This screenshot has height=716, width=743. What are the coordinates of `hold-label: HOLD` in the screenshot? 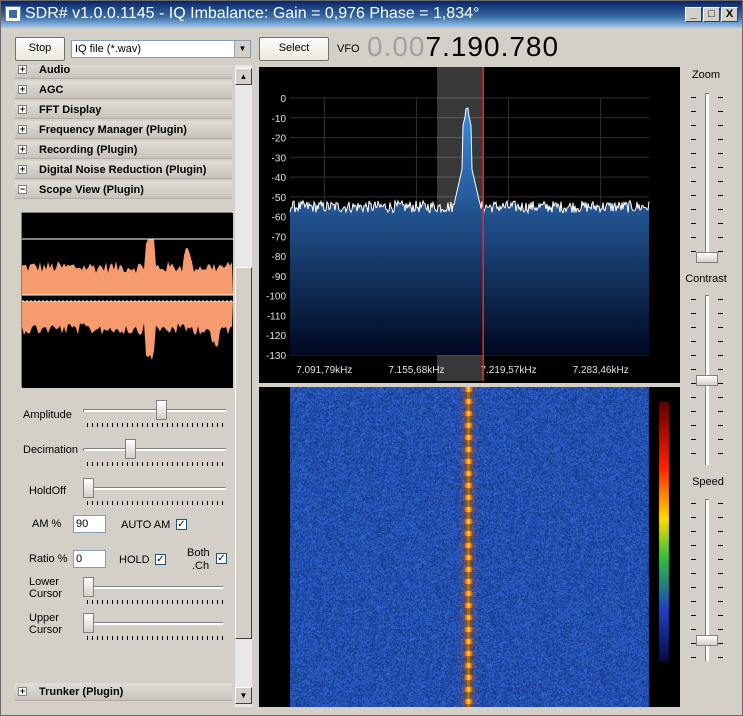 It's located at (134, 560).